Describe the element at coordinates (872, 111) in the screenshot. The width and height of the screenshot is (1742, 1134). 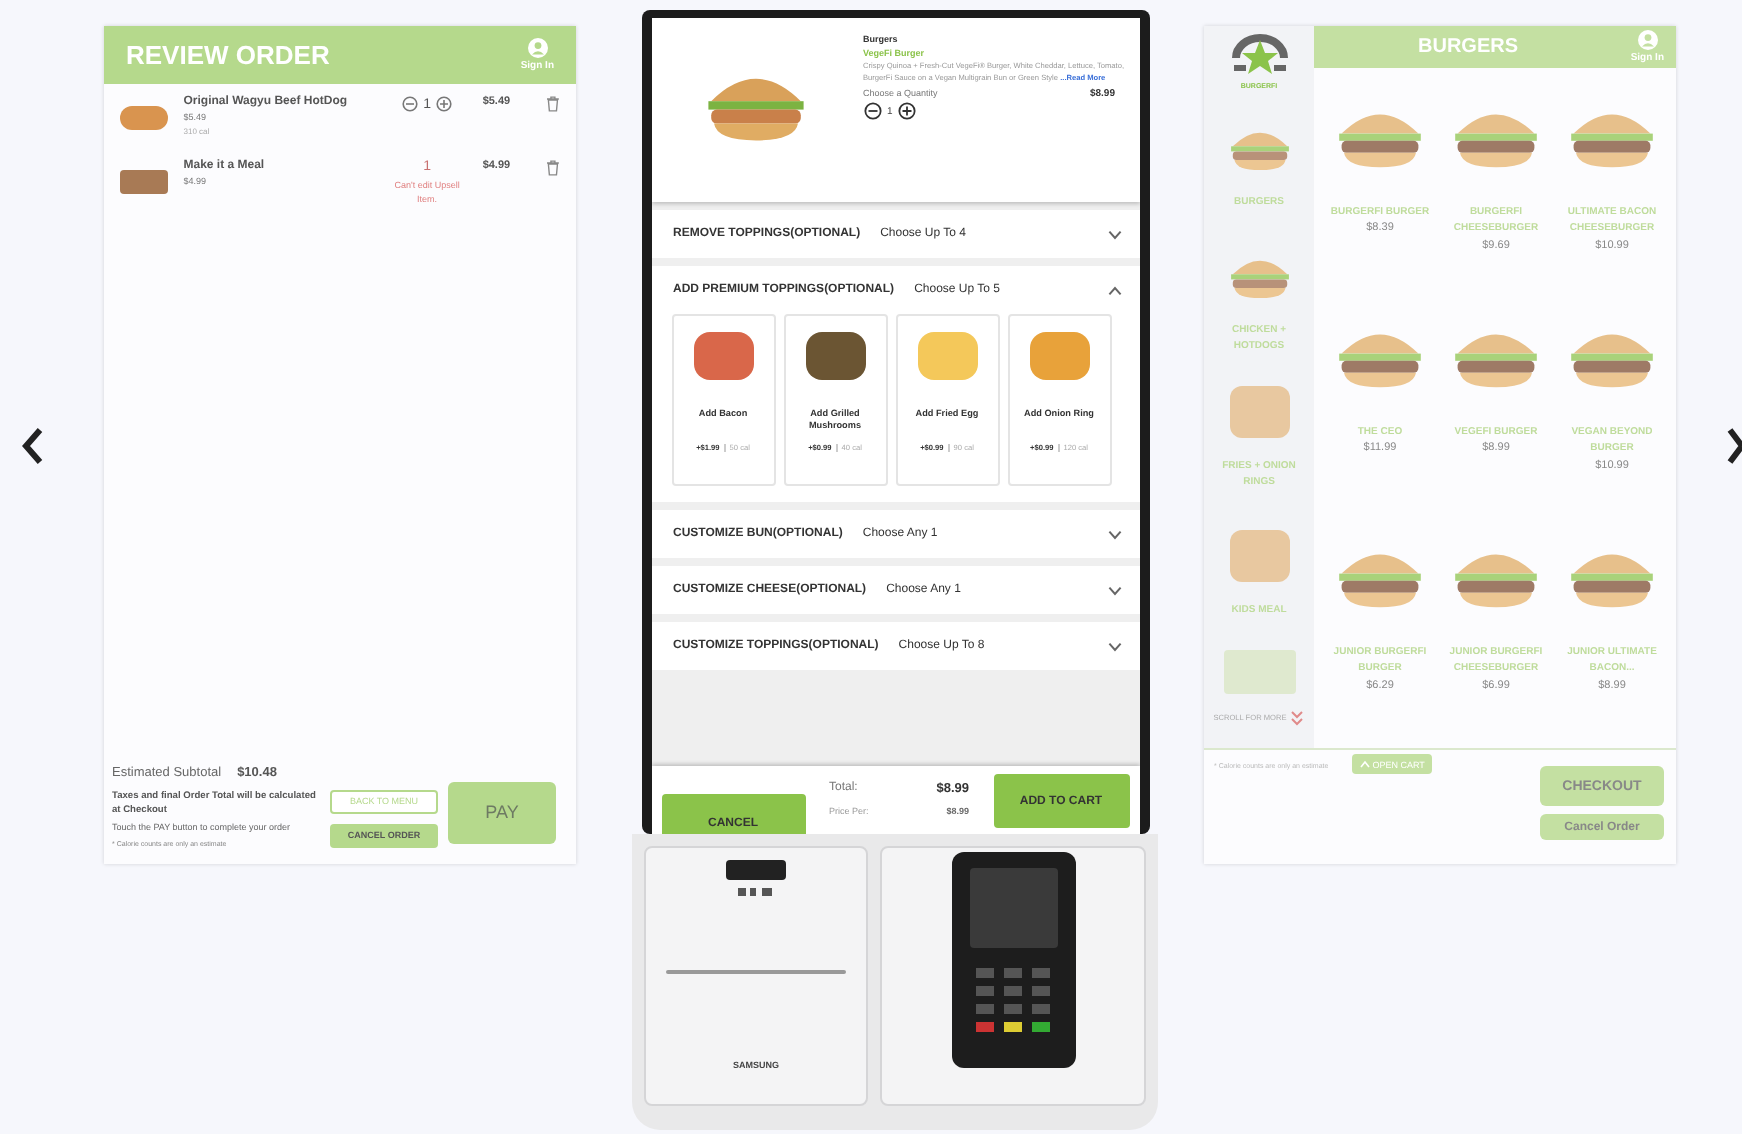
I see `minus-icon` at that location.